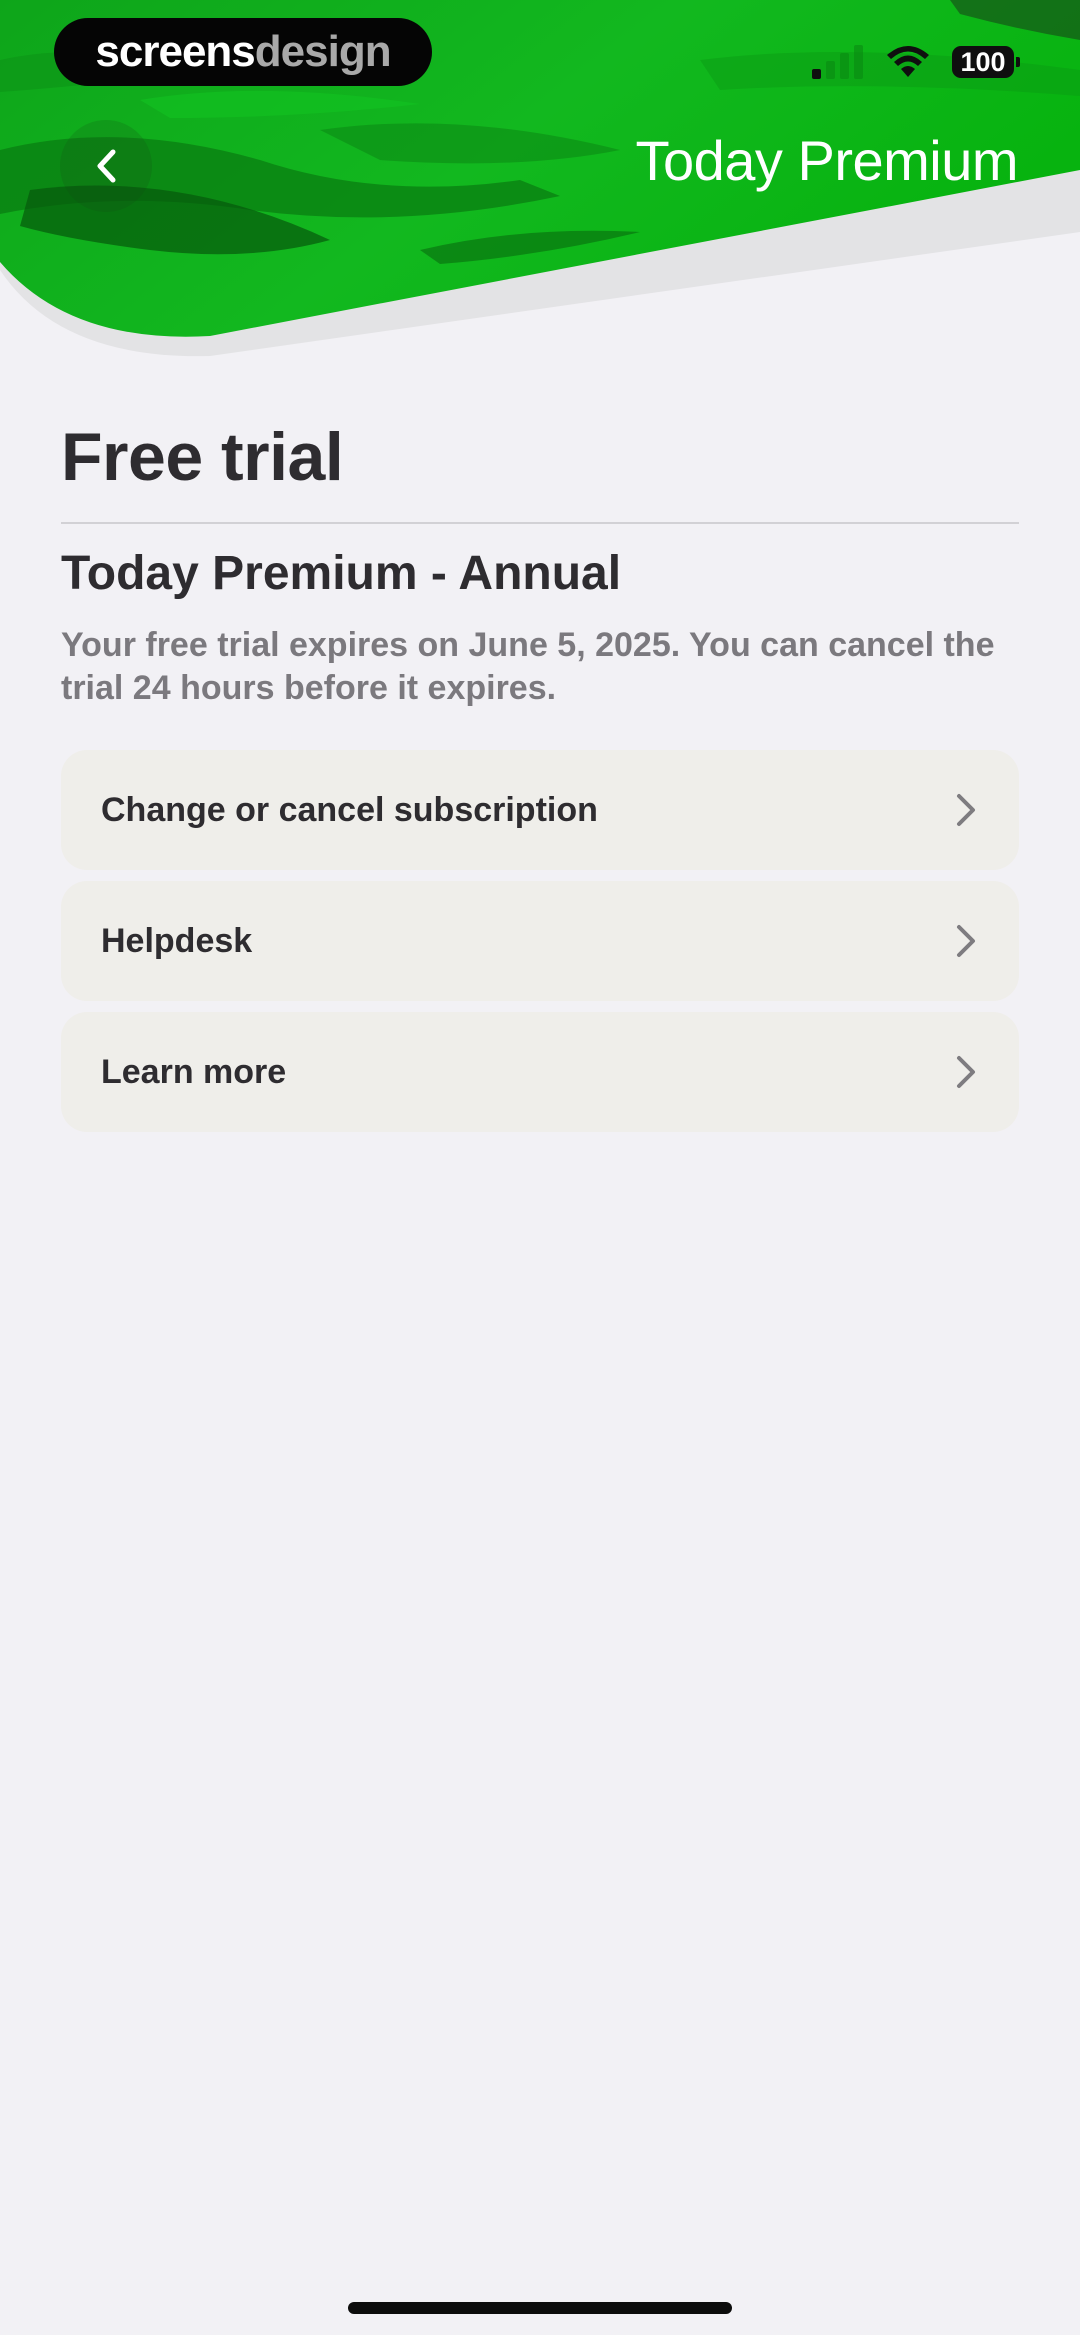 This screenshot has width=1080, height=2335. I want to click on change-cancel-subscription-button: Change or cancel subscription, so click(540, 810).